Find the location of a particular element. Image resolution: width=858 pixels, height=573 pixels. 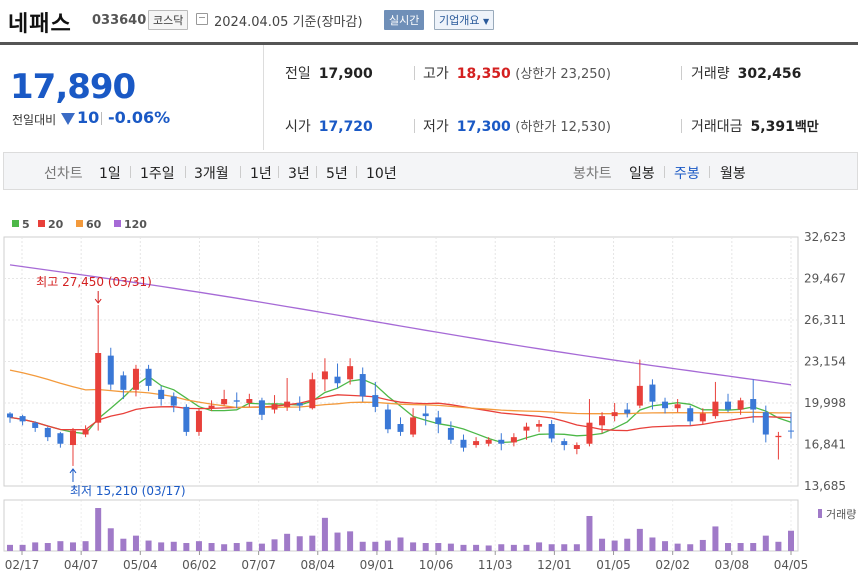

y-tick-label: 13,685 is located at coordinates (825, 486).